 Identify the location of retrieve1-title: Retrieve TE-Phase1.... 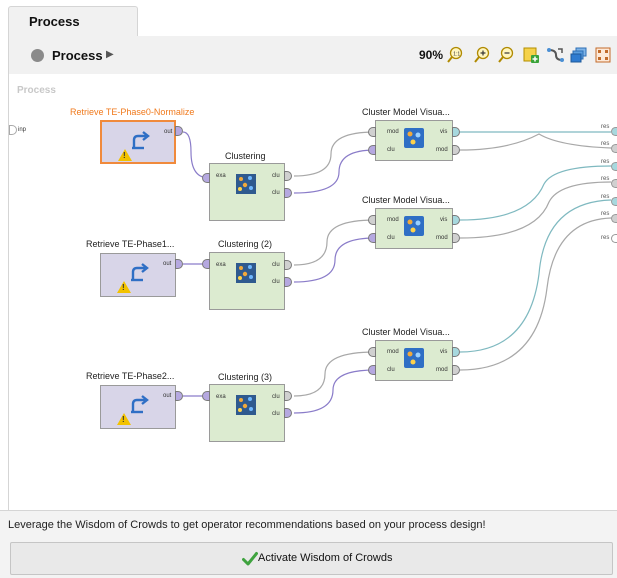
(130, 244).